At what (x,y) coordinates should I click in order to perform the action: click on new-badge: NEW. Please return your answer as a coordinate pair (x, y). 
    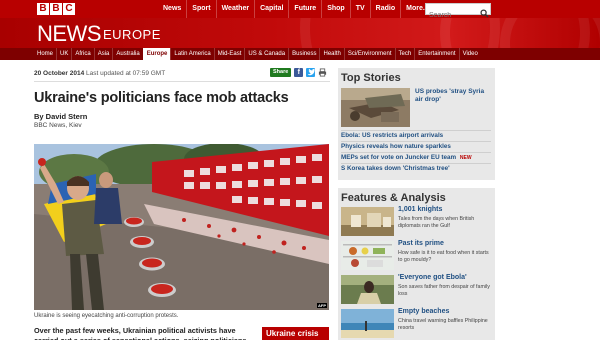
    Looking at the image, I should click on (465, 158).